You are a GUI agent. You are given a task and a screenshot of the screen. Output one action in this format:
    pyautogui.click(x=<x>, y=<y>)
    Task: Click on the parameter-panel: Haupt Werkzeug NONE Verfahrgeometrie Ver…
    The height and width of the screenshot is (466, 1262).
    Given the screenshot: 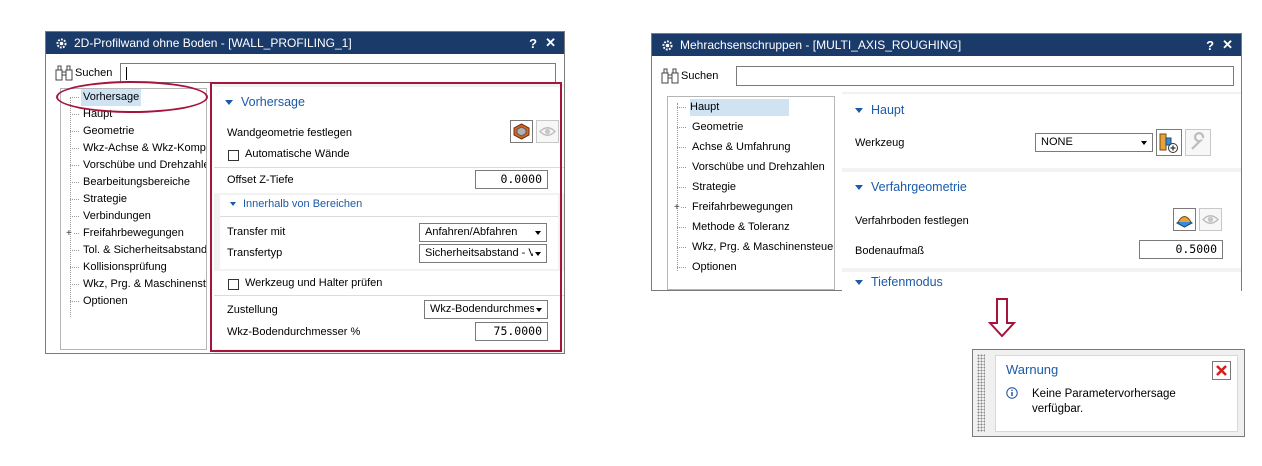 What is the action you would take?
    pyautogui.click(x=1041, y=191)
    